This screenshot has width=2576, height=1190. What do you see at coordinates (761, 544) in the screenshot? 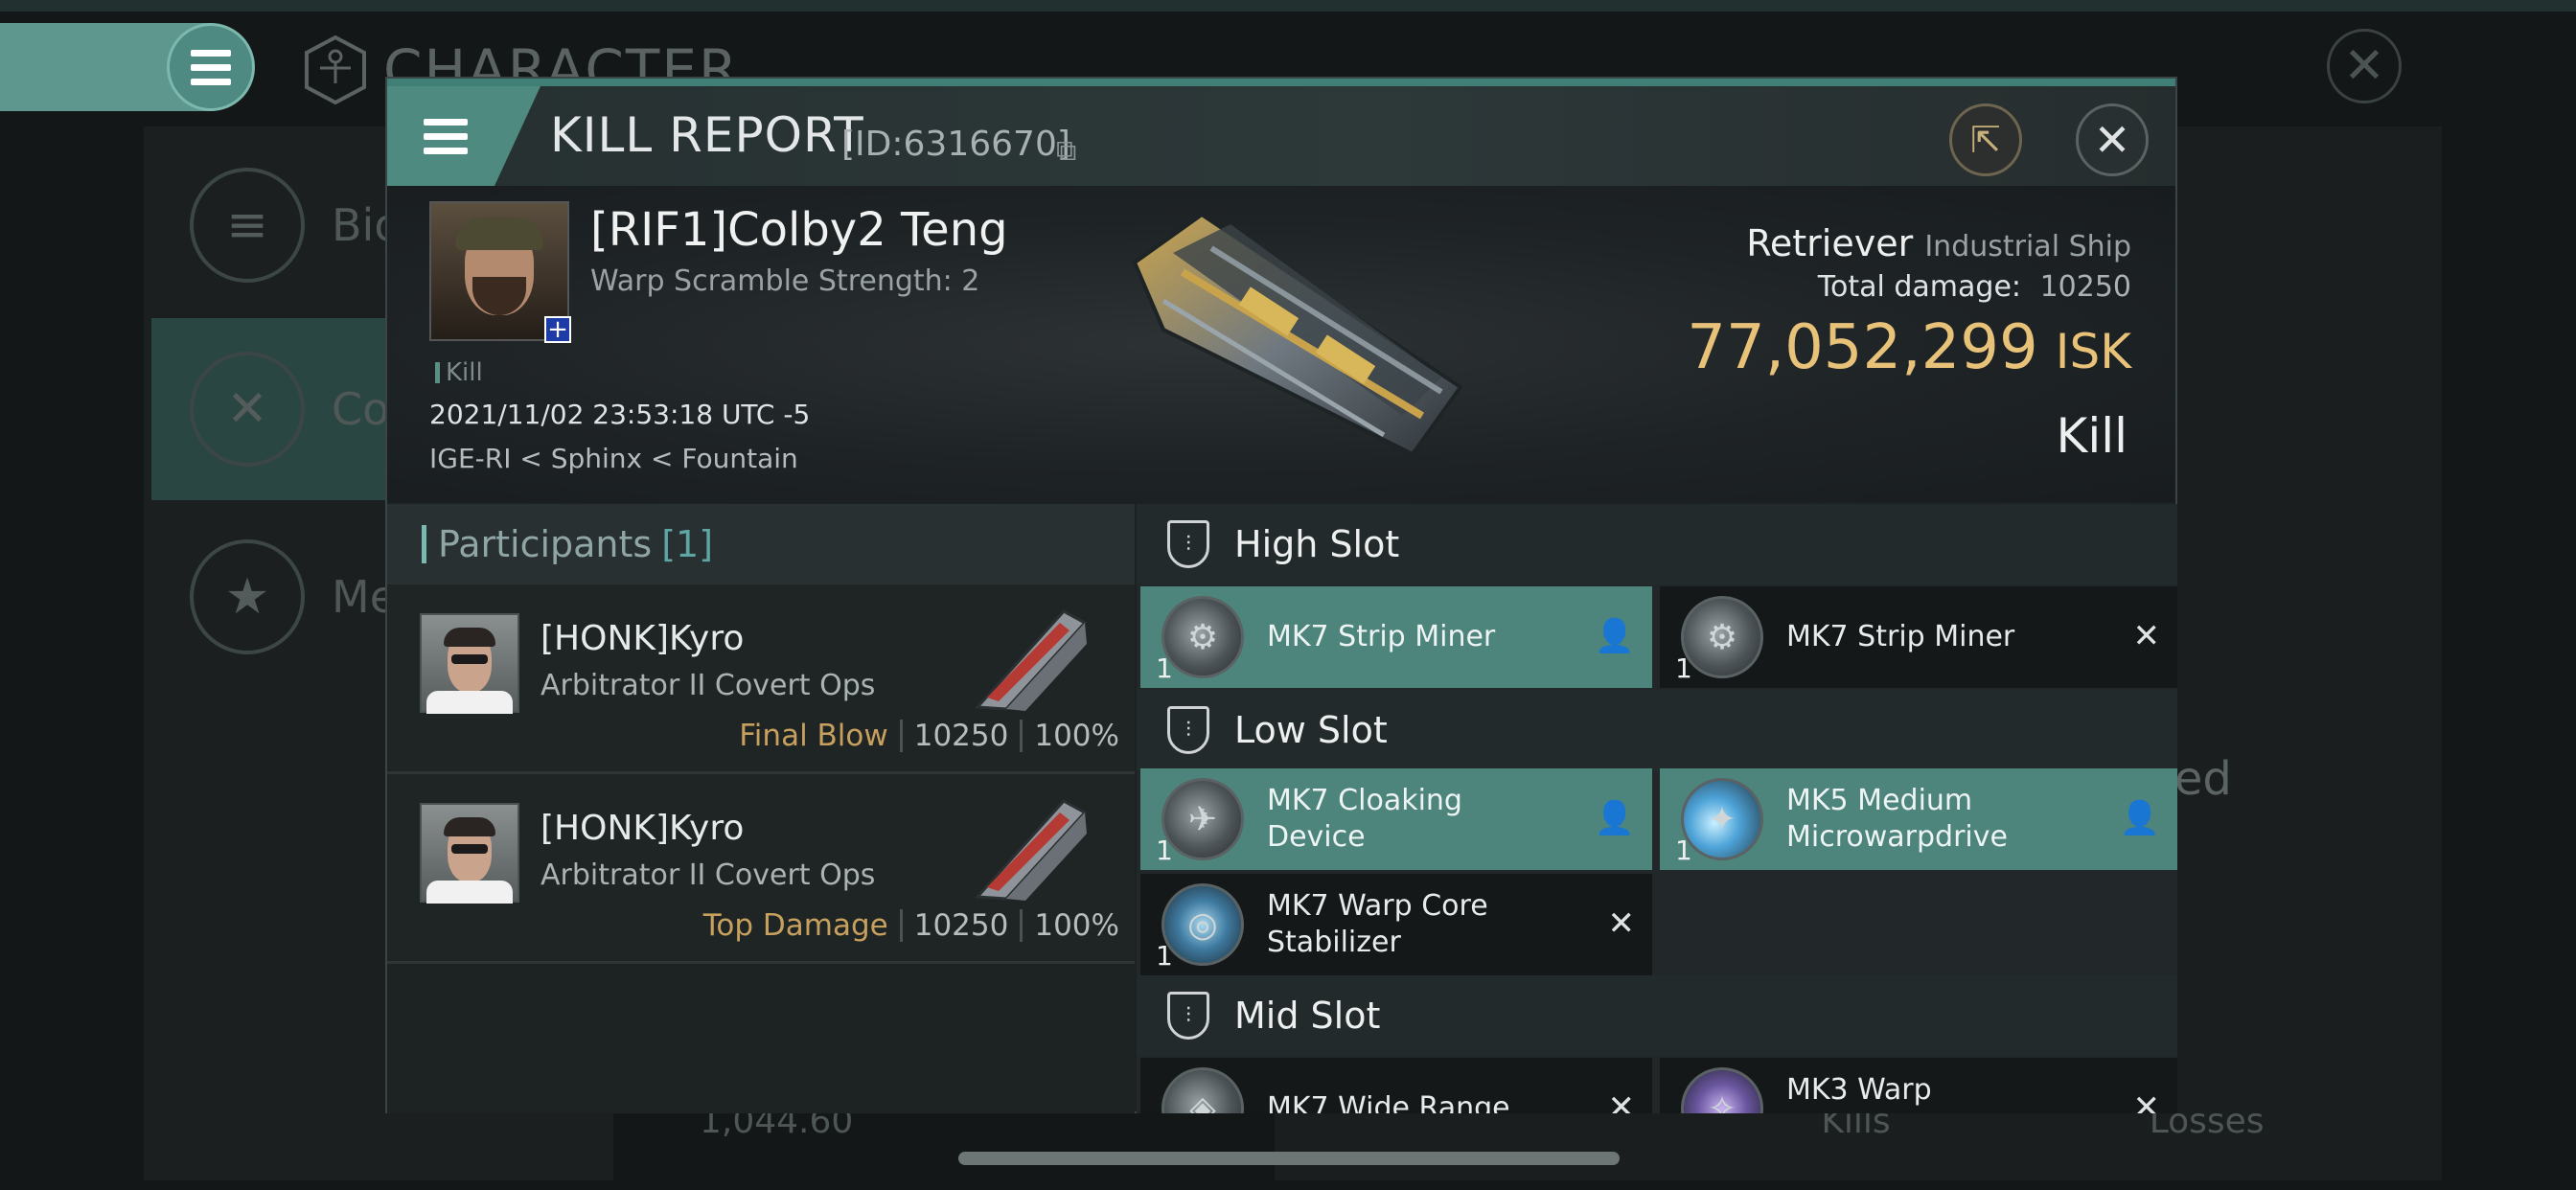
I see `participants-header: Participants [1]` at bounding box center [761, 544].